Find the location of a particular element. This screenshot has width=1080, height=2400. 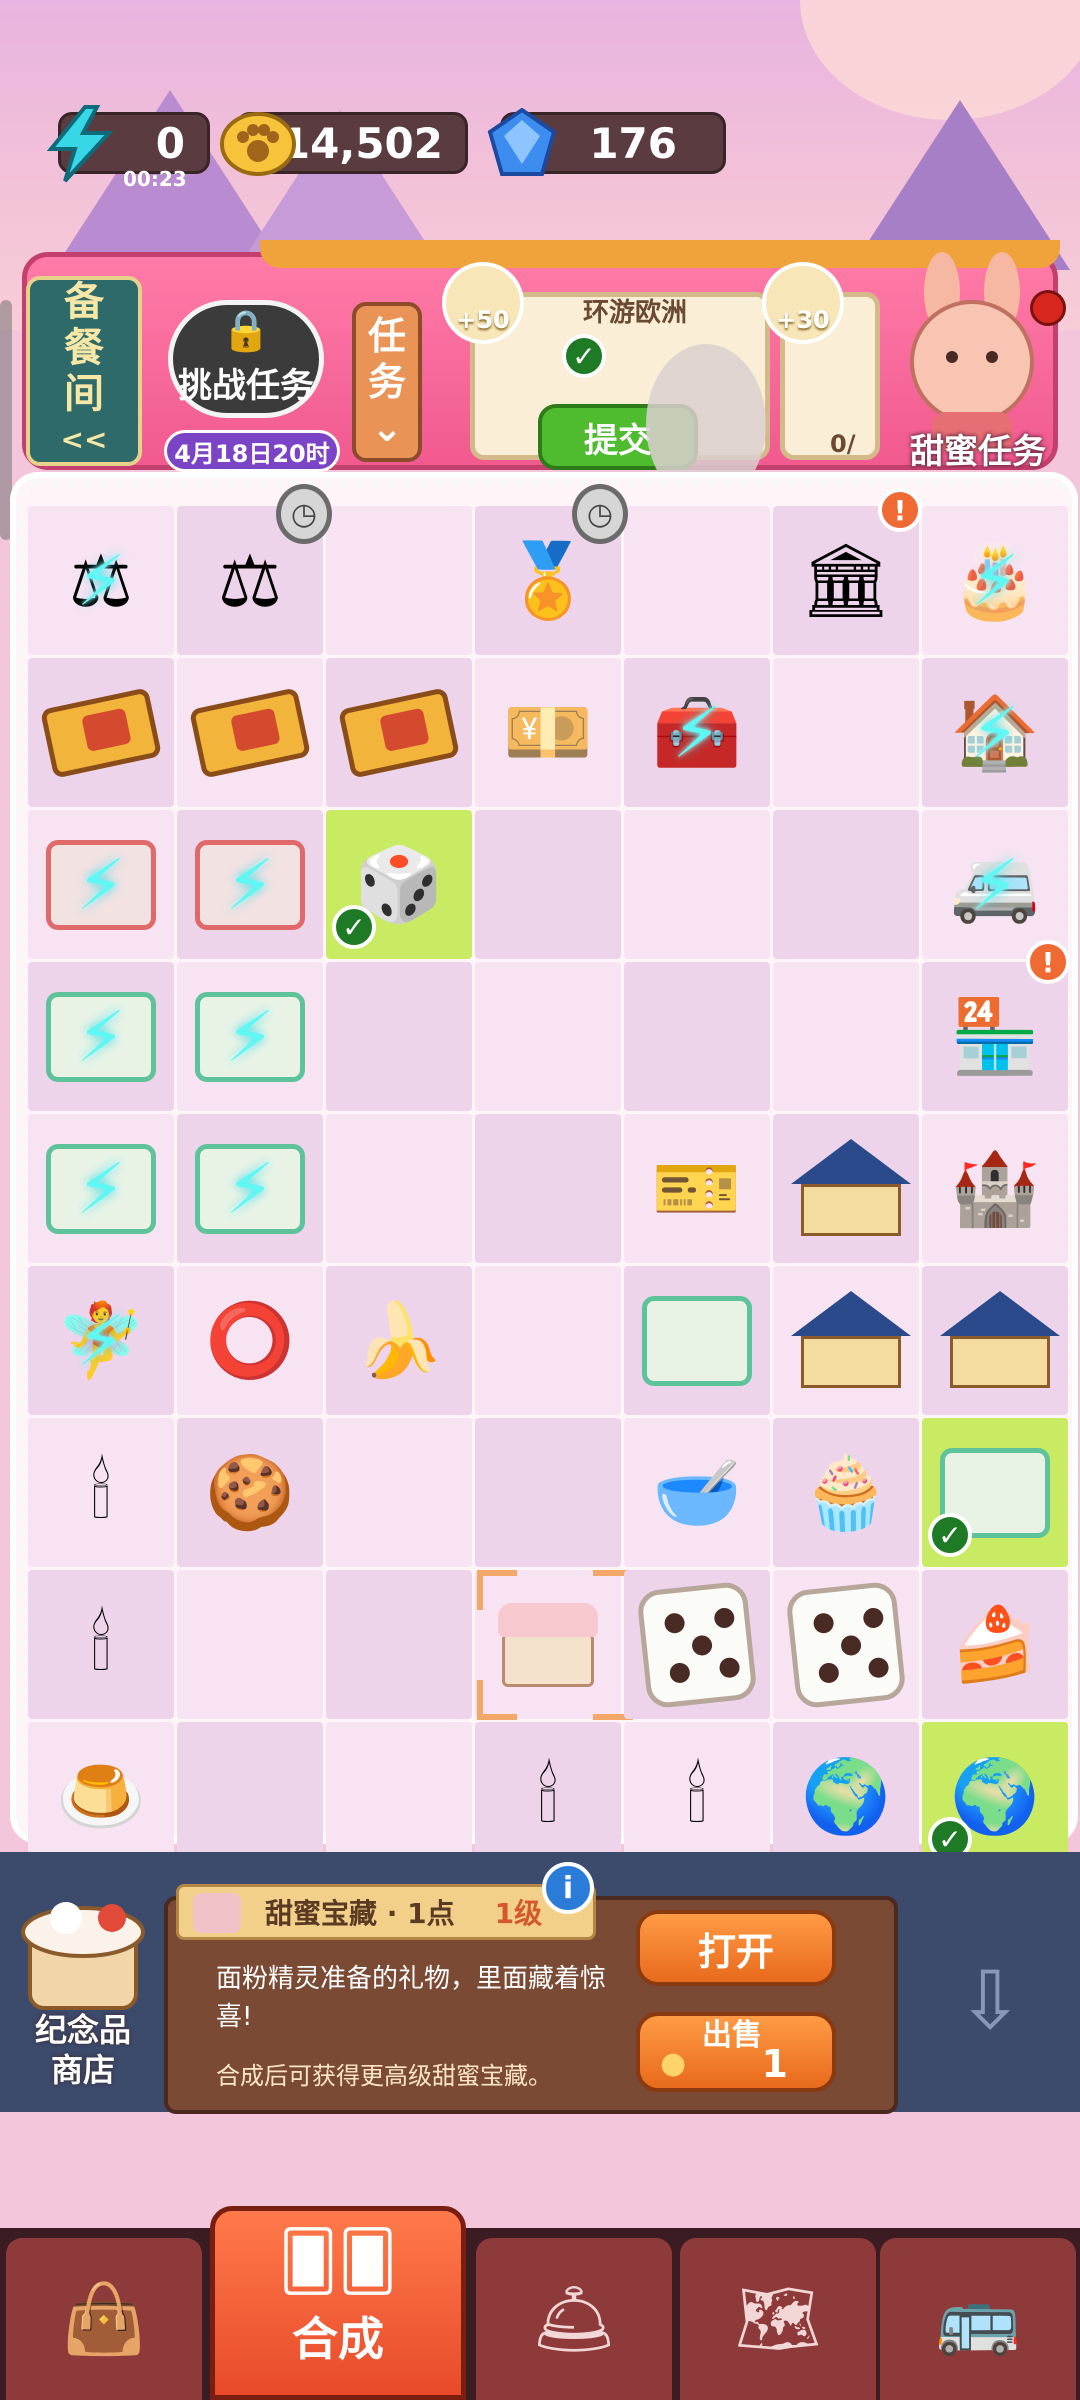

ticket-item: 🎫 is located at coordinates (697, 1189).